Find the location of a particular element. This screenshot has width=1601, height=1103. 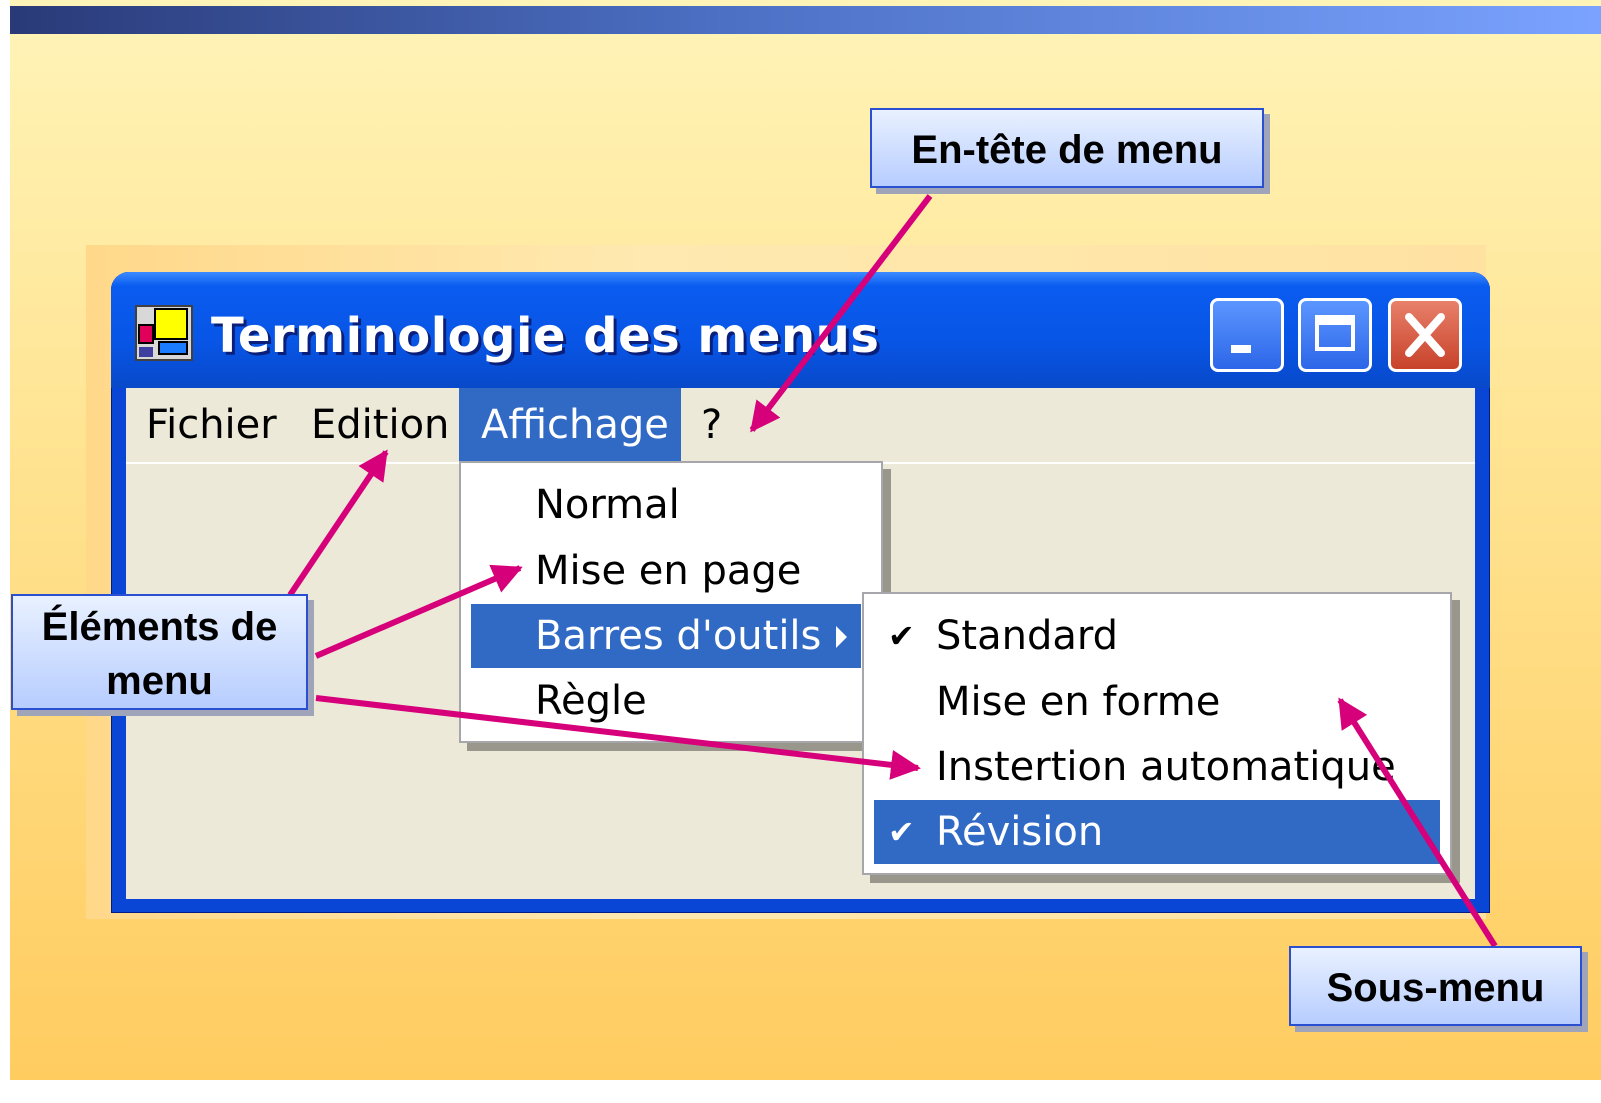

arrow-to-edition is located at coordinates (338, 523).